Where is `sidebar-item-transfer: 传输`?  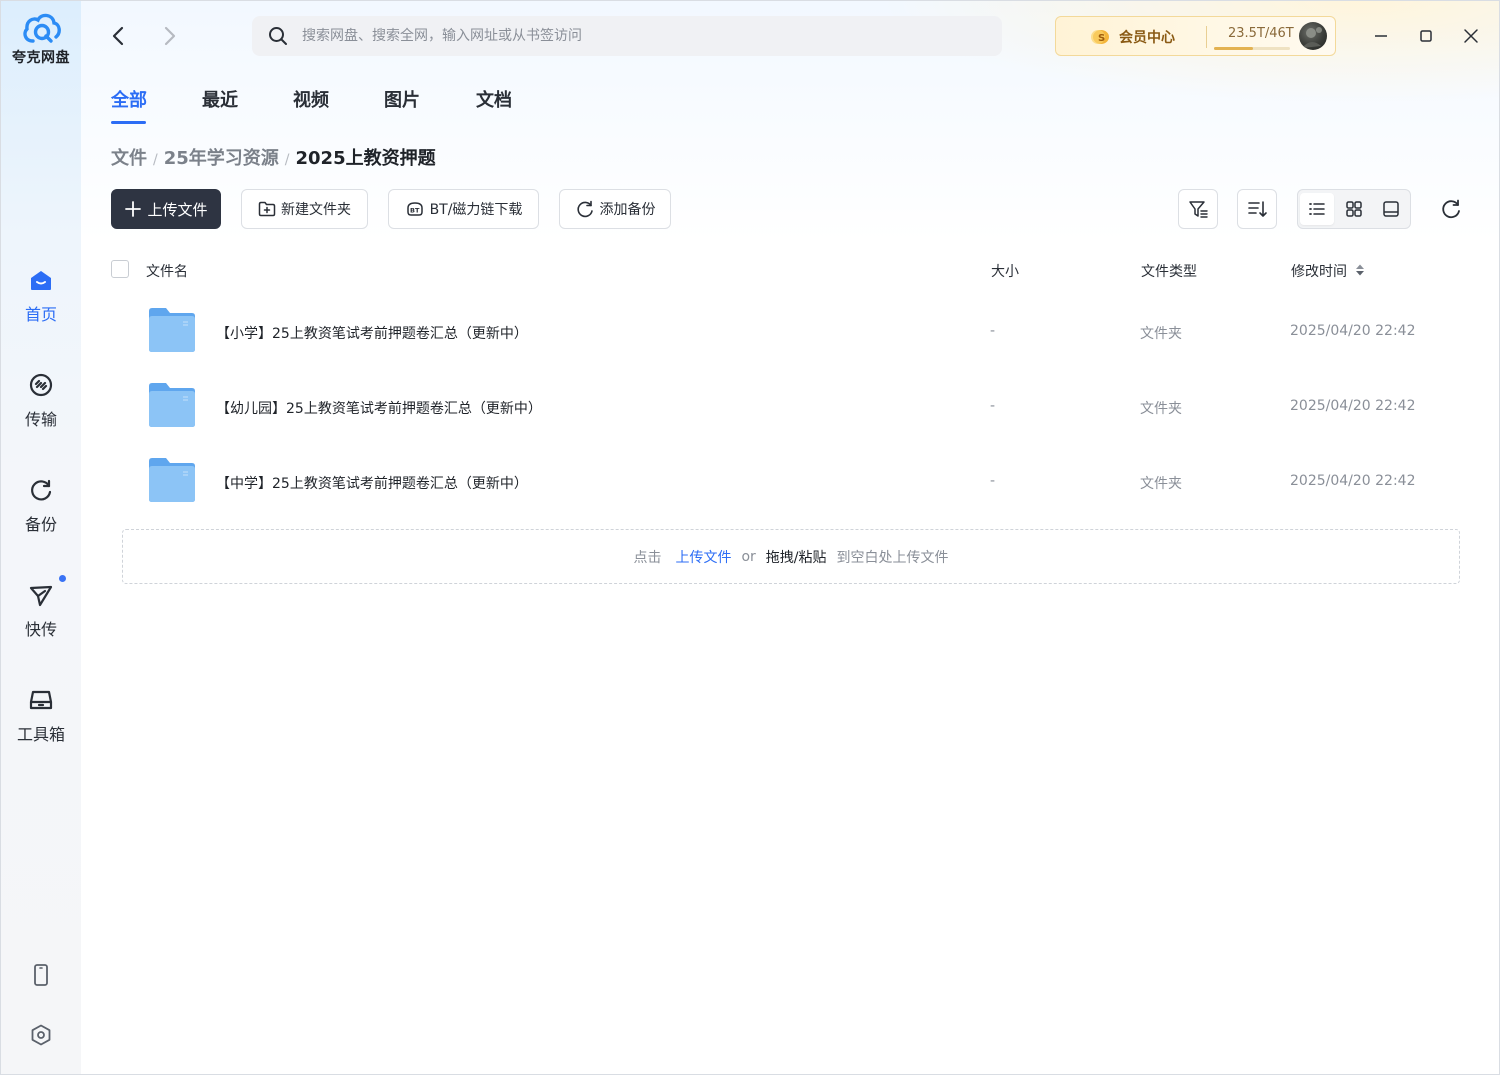 sidebar-item-transfer: 传输 is located at coordinates (41, 401).